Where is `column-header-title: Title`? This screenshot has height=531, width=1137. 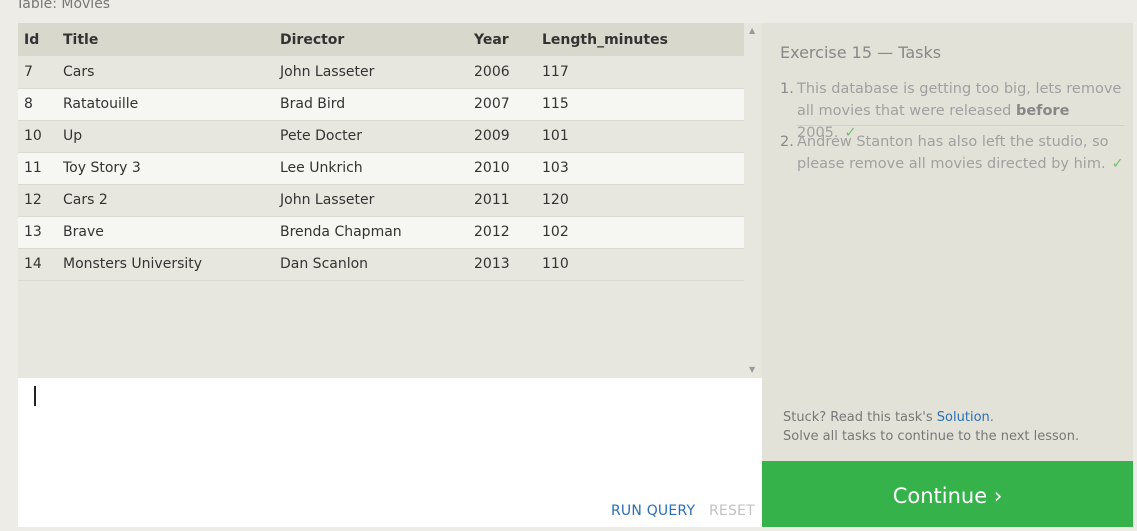 column-header-title: Title is located at coordinates (165, 39).